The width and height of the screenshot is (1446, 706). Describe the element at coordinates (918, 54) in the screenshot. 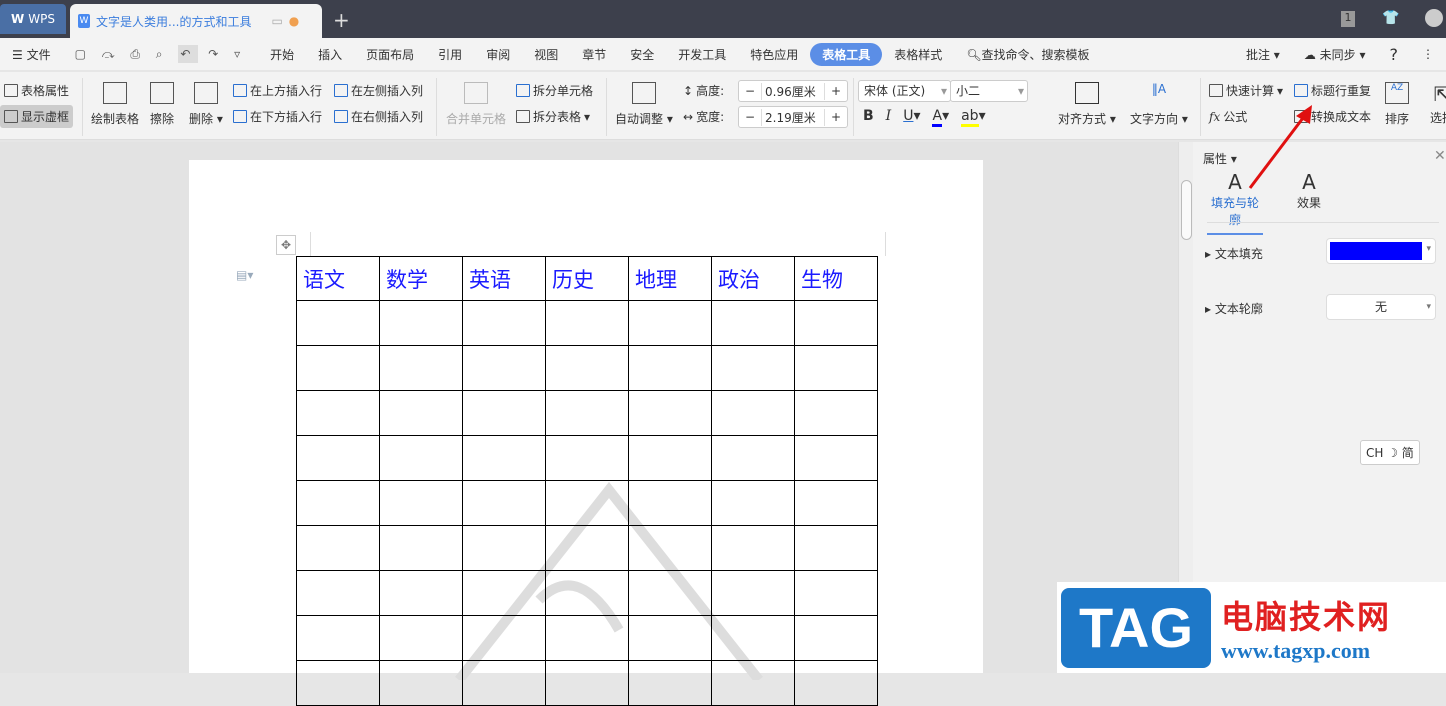

I see `tab-table-style: 表格样式` at that location.